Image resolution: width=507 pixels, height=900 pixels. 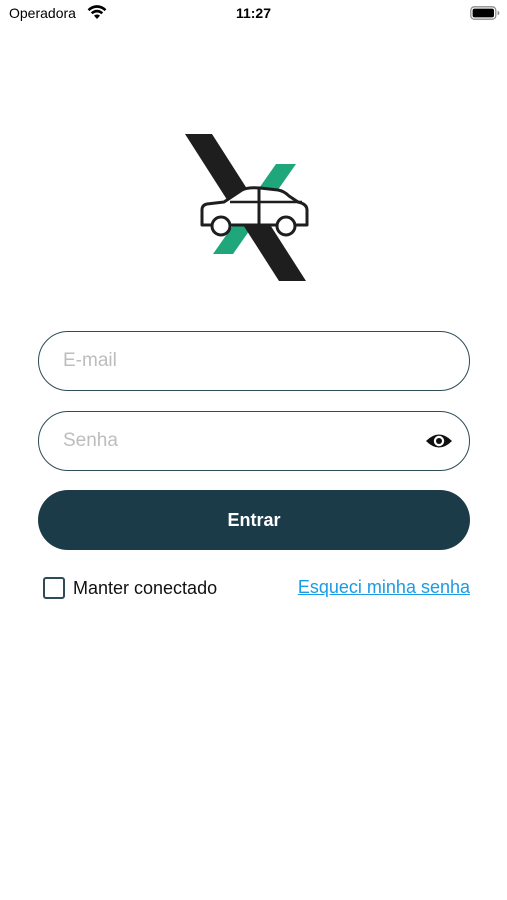 I want to click on remember-me: Manter conectado, so click(x=130, y=588).